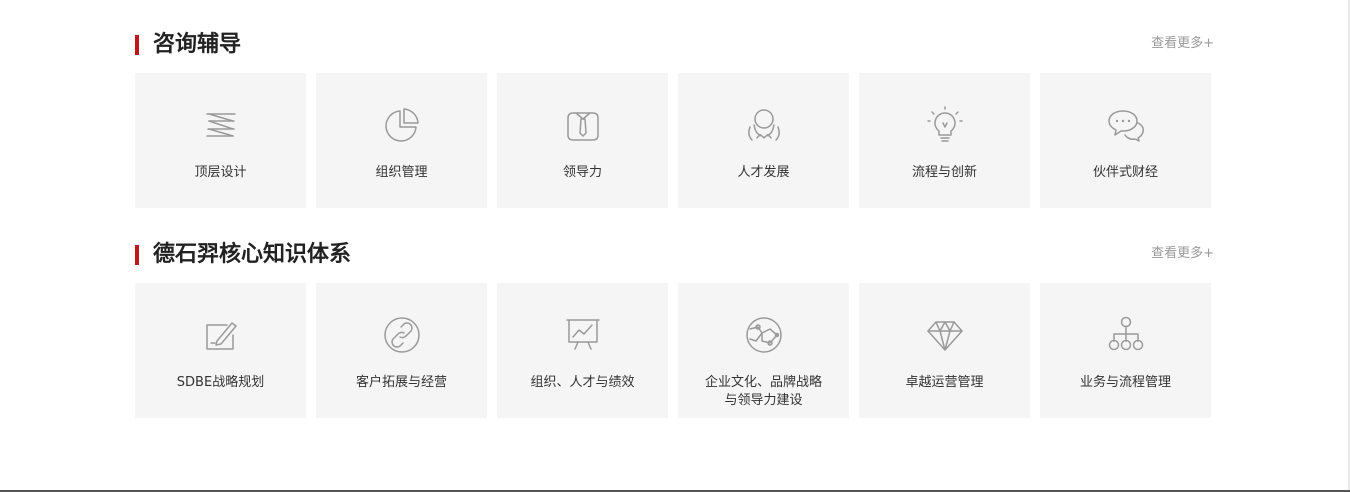  What do you see at coordinates (583, 335) in the screenshot?
I see `presentation-board-icon` at bounding box center [583, 335].